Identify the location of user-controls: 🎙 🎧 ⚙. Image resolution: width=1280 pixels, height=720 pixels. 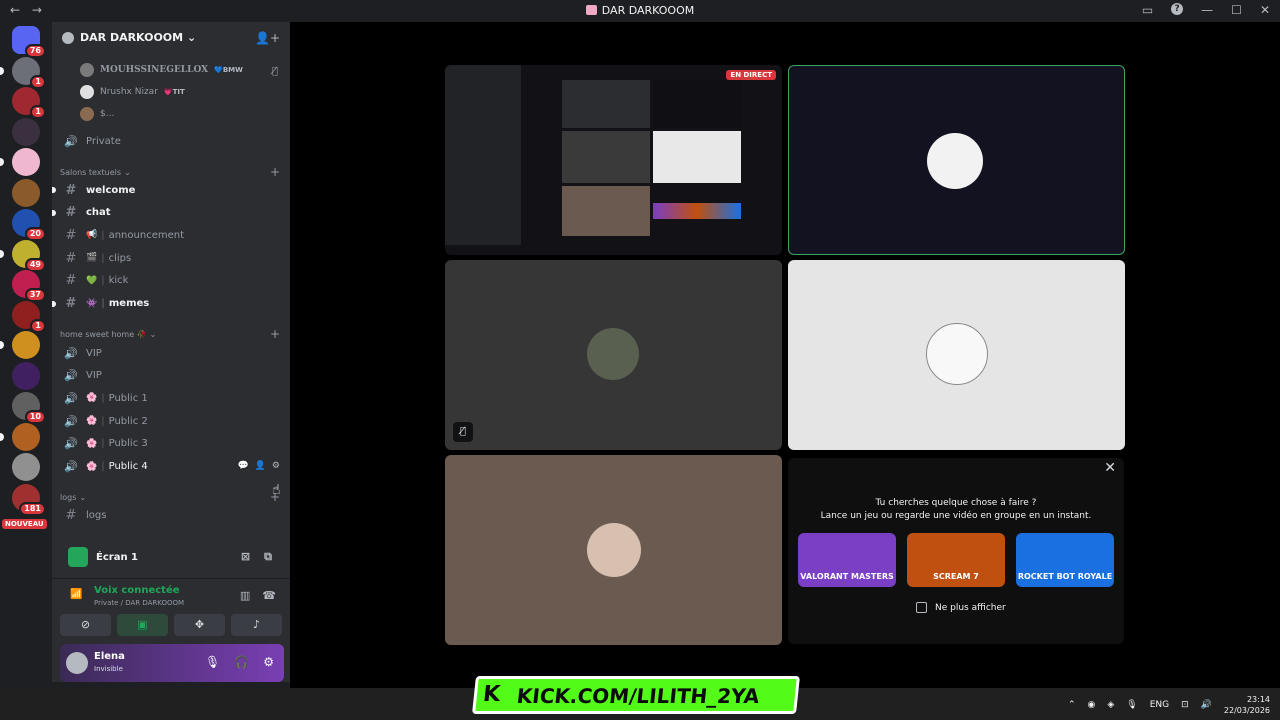
(239, 662).